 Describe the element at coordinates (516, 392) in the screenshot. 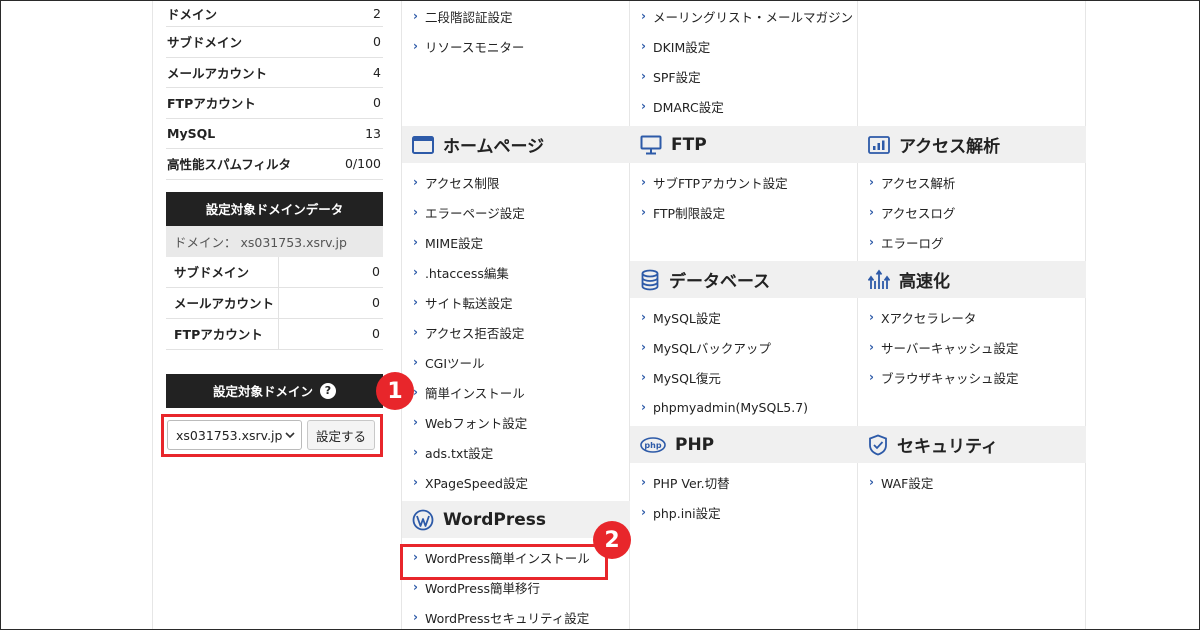

I see `menu-link: › 簡単インストール` at that location.